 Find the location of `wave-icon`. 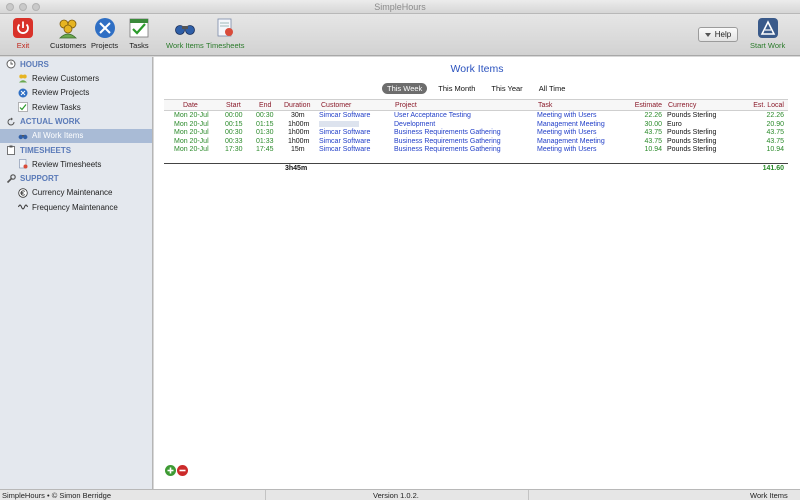

wave-icon is located at coordinates (23, 207).